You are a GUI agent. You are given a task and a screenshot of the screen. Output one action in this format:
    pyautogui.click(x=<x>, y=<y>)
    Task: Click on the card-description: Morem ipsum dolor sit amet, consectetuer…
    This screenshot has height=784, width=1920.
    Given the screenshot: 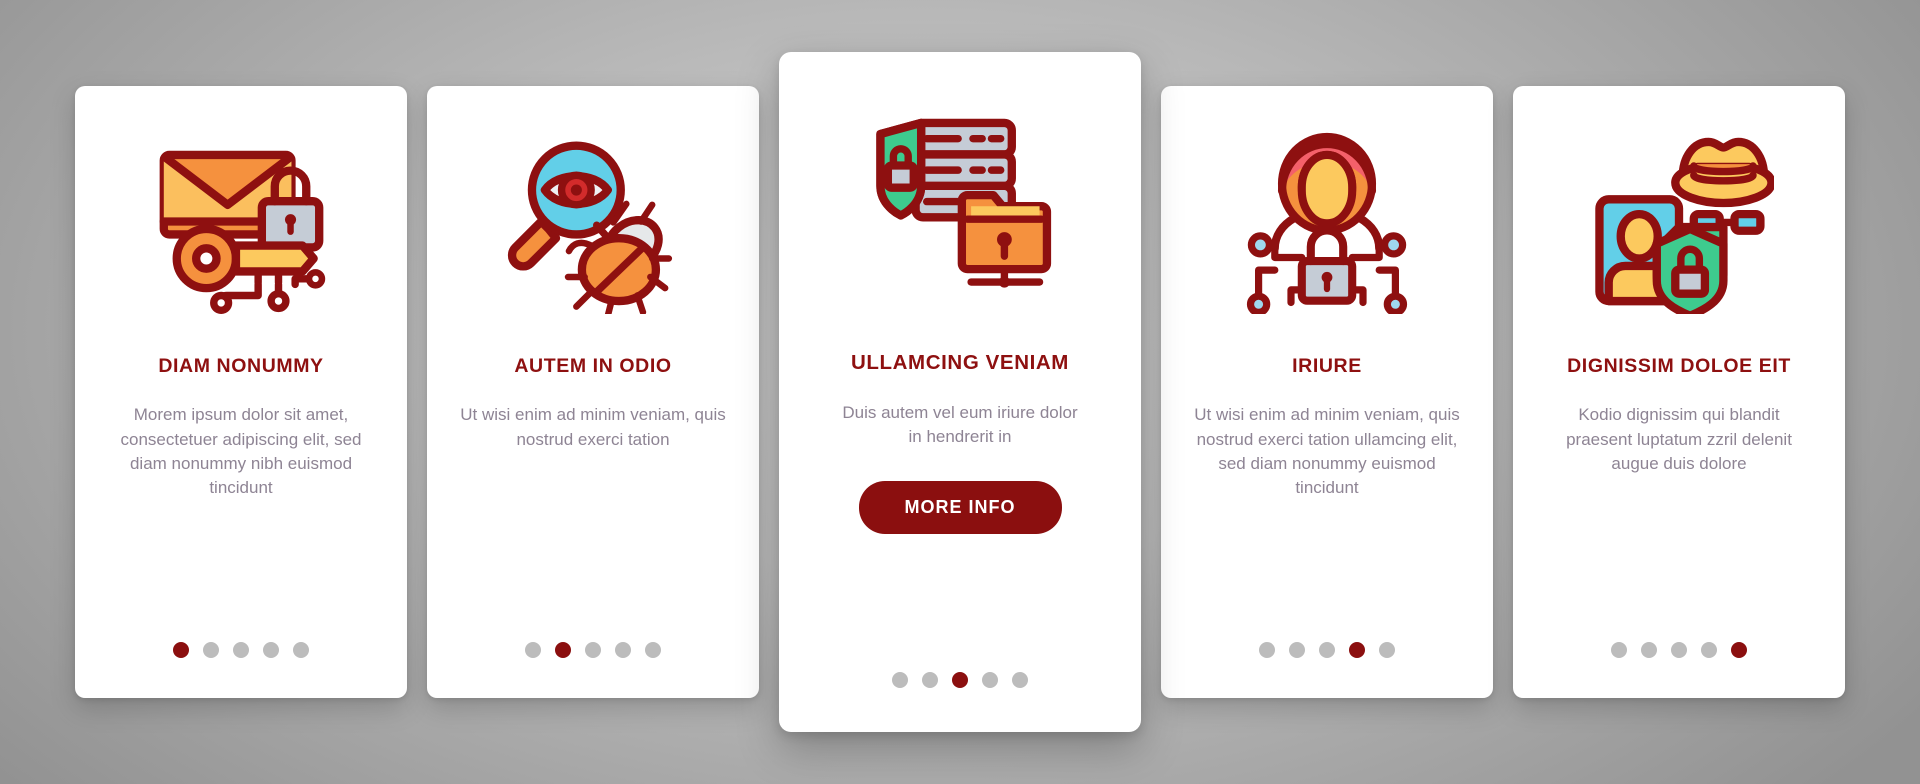 What is the action you would take?
    pyautogui.click(x=241, y=451)
    